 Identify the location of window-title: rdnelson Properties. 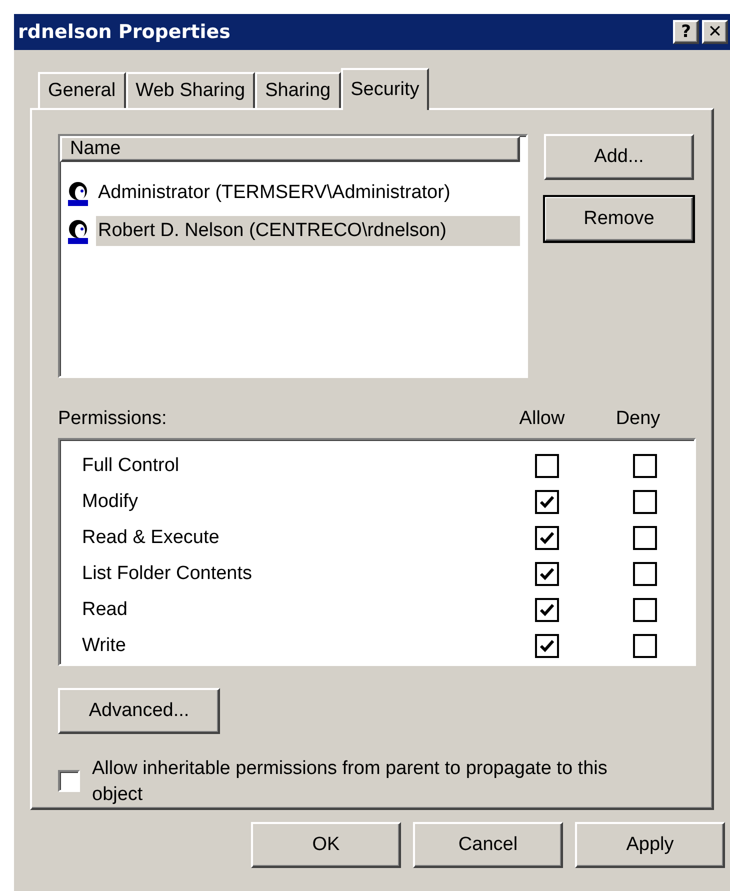
(125, 32).